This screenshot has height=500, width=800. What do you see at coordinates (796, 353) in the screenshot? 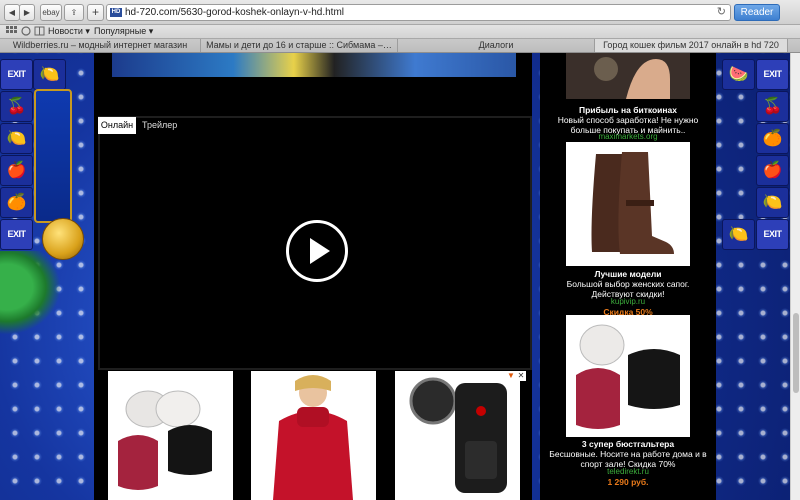
I see `scrollbar-thumb` at bounding box center [796, 353].